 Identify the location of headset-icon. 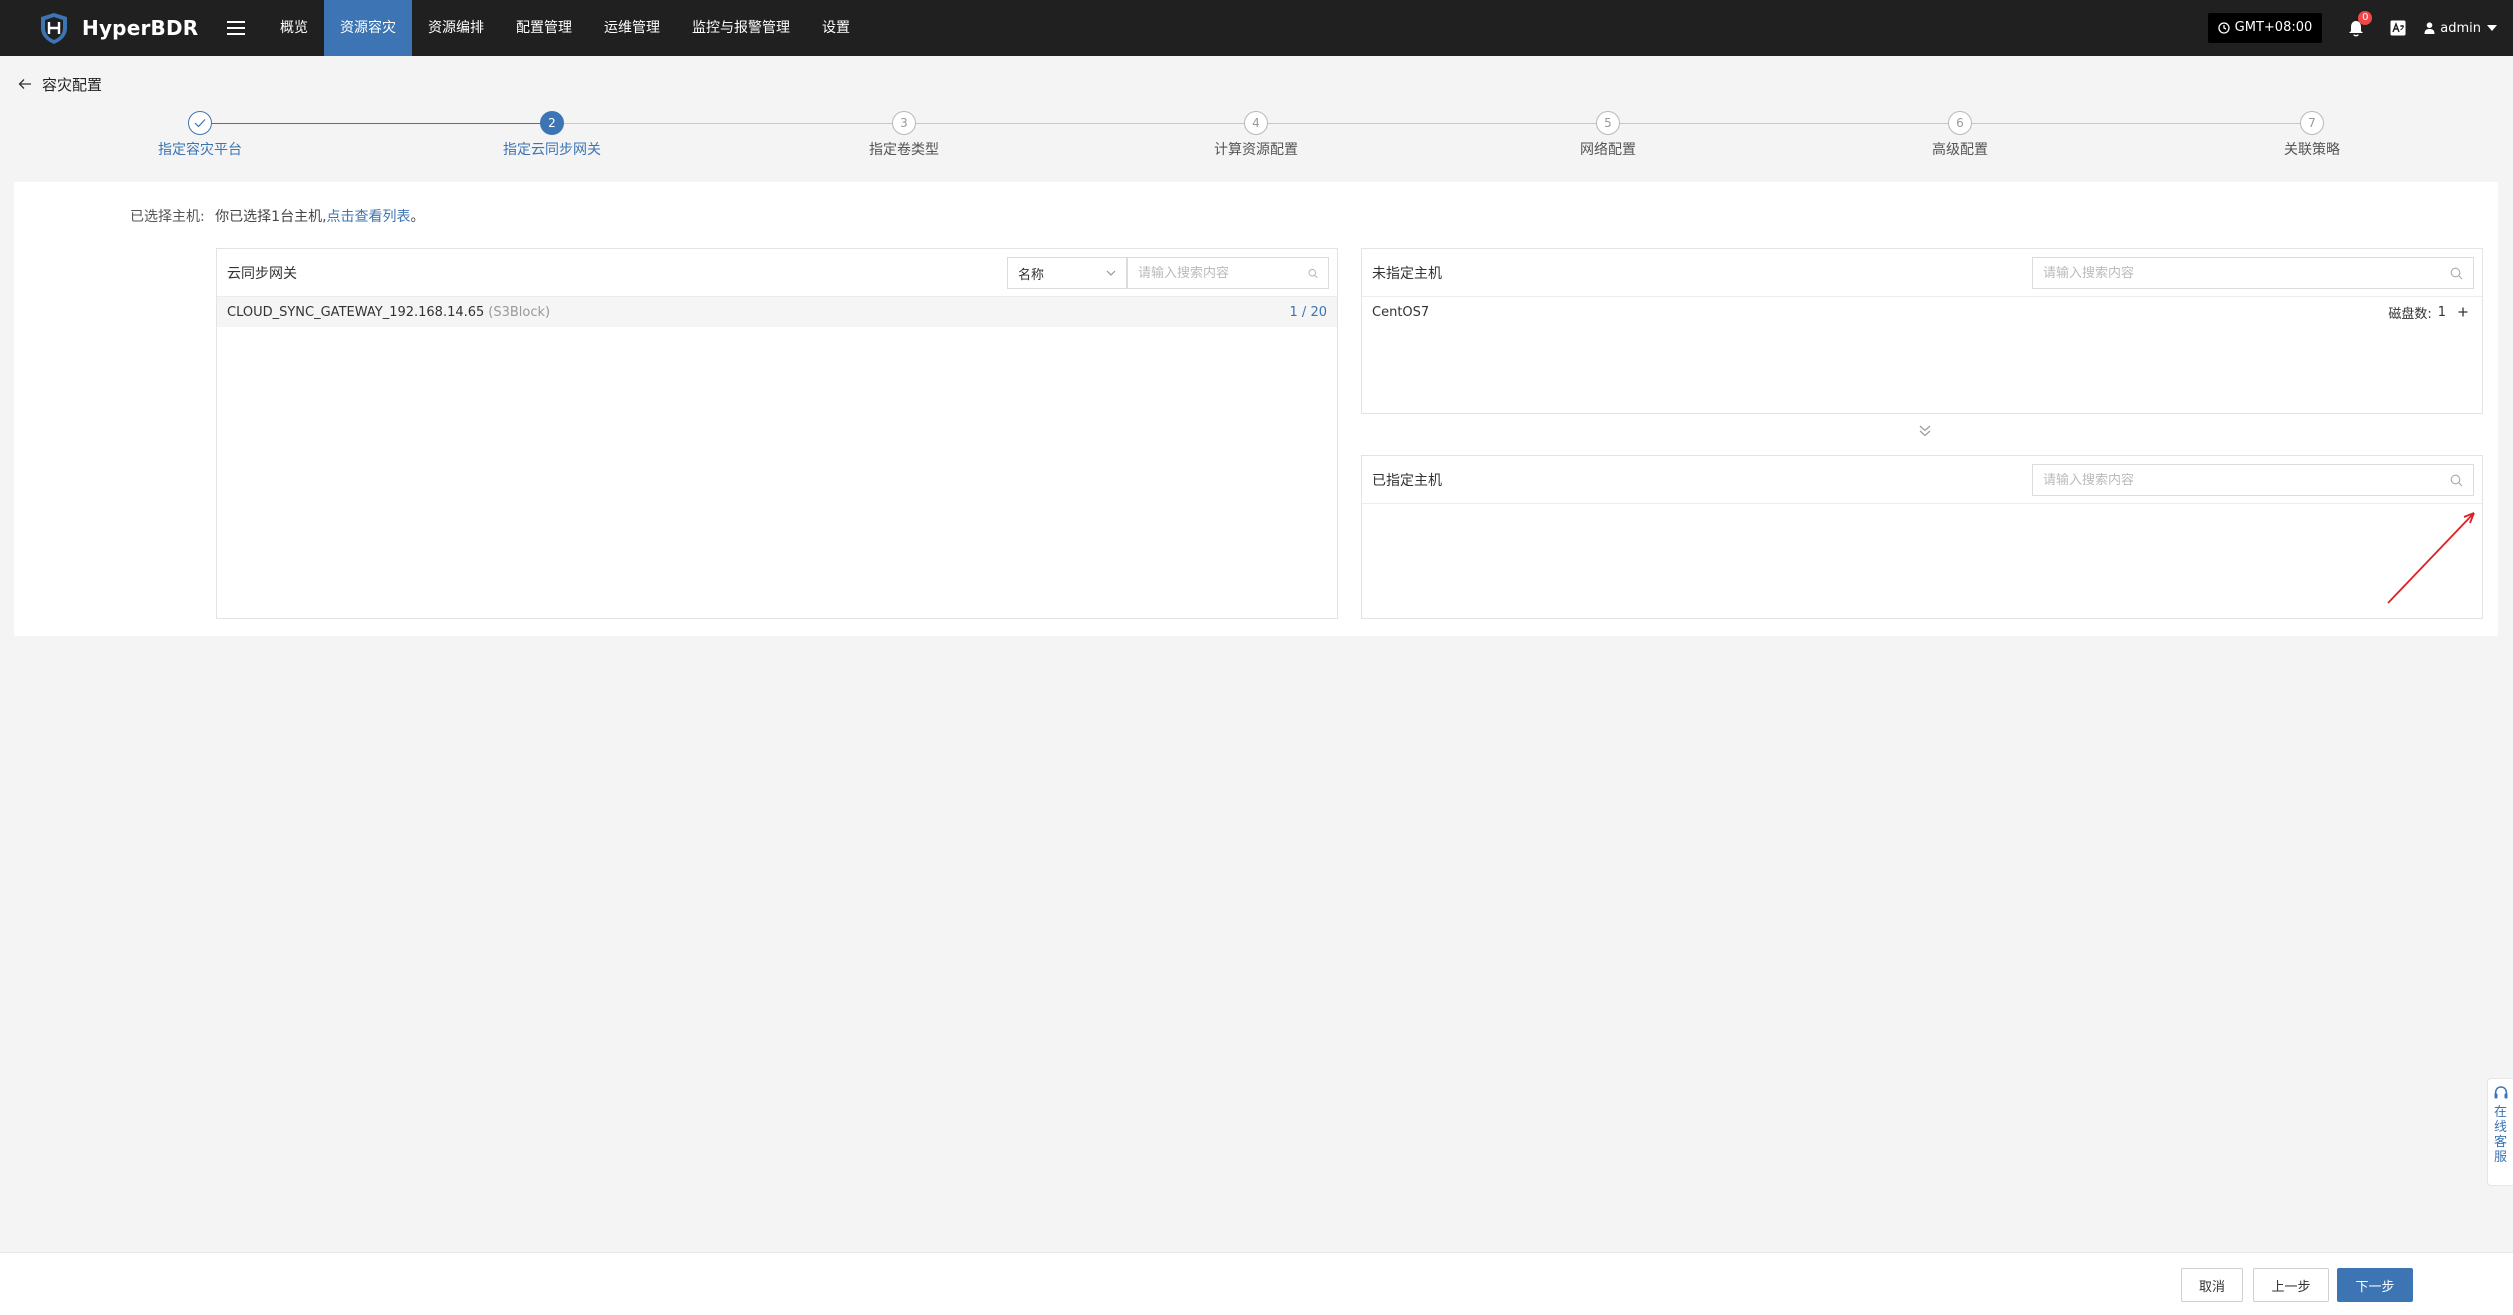
(2500, 1092).